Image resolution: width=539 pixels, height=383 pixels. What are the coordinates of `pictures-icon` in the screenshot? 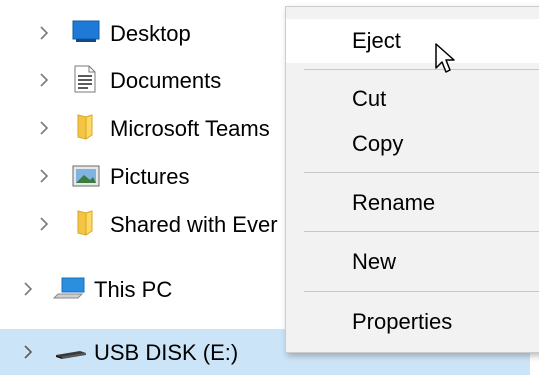 It's located at (86, 178).